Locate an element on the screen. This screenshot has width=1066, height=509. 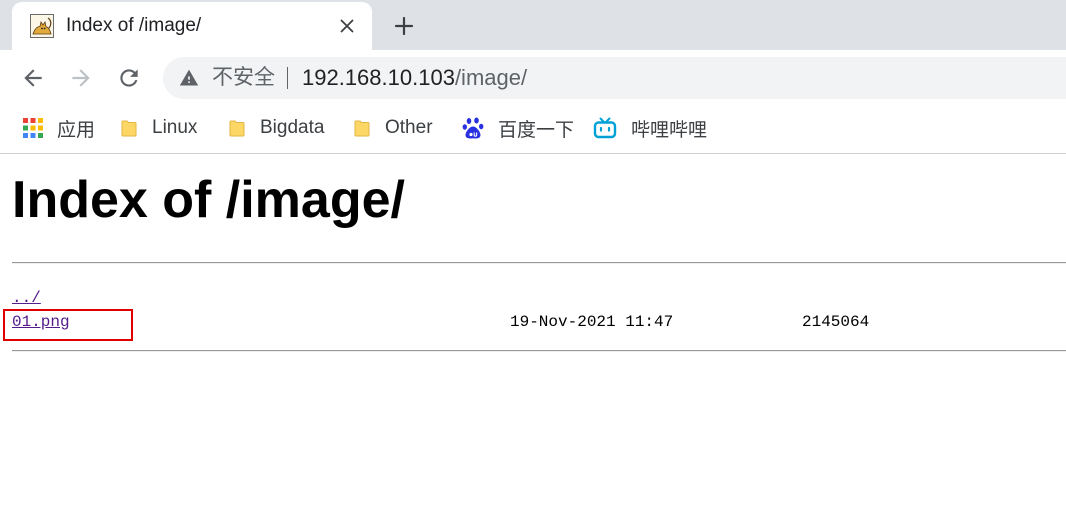
file-row: 01.png 19-Nov-2021 11:47 2145064 is located at coordinates (533, 322).